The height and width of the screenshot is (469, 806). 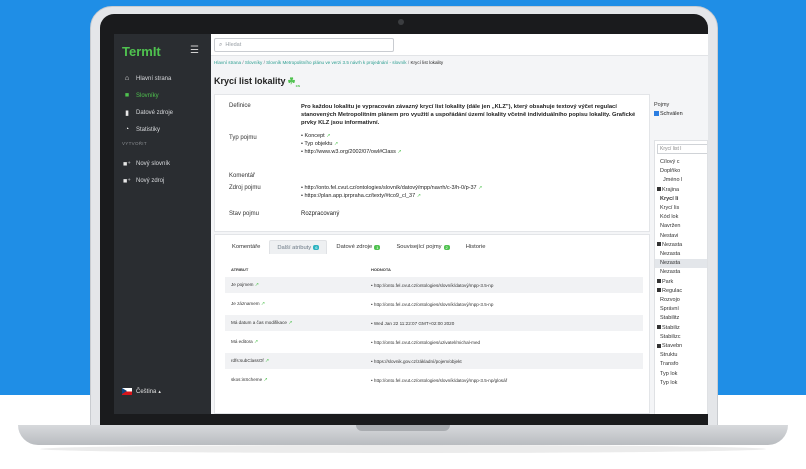 What do you see at coordinates (298, 247) in the screenshot?
I see `tab-other-attributes: Další atributy 6` at bounding box center [298, 247].